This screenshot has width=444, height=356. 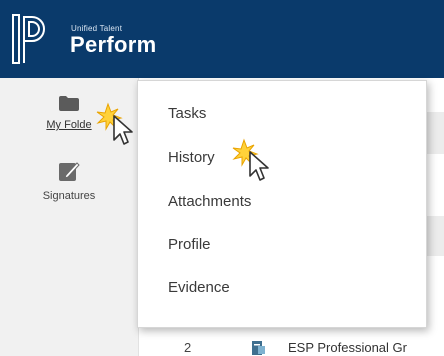 What do you see at coordinates (258, 348) in the screenshot?
I see `document-icon` at bounding box center [258, 348].